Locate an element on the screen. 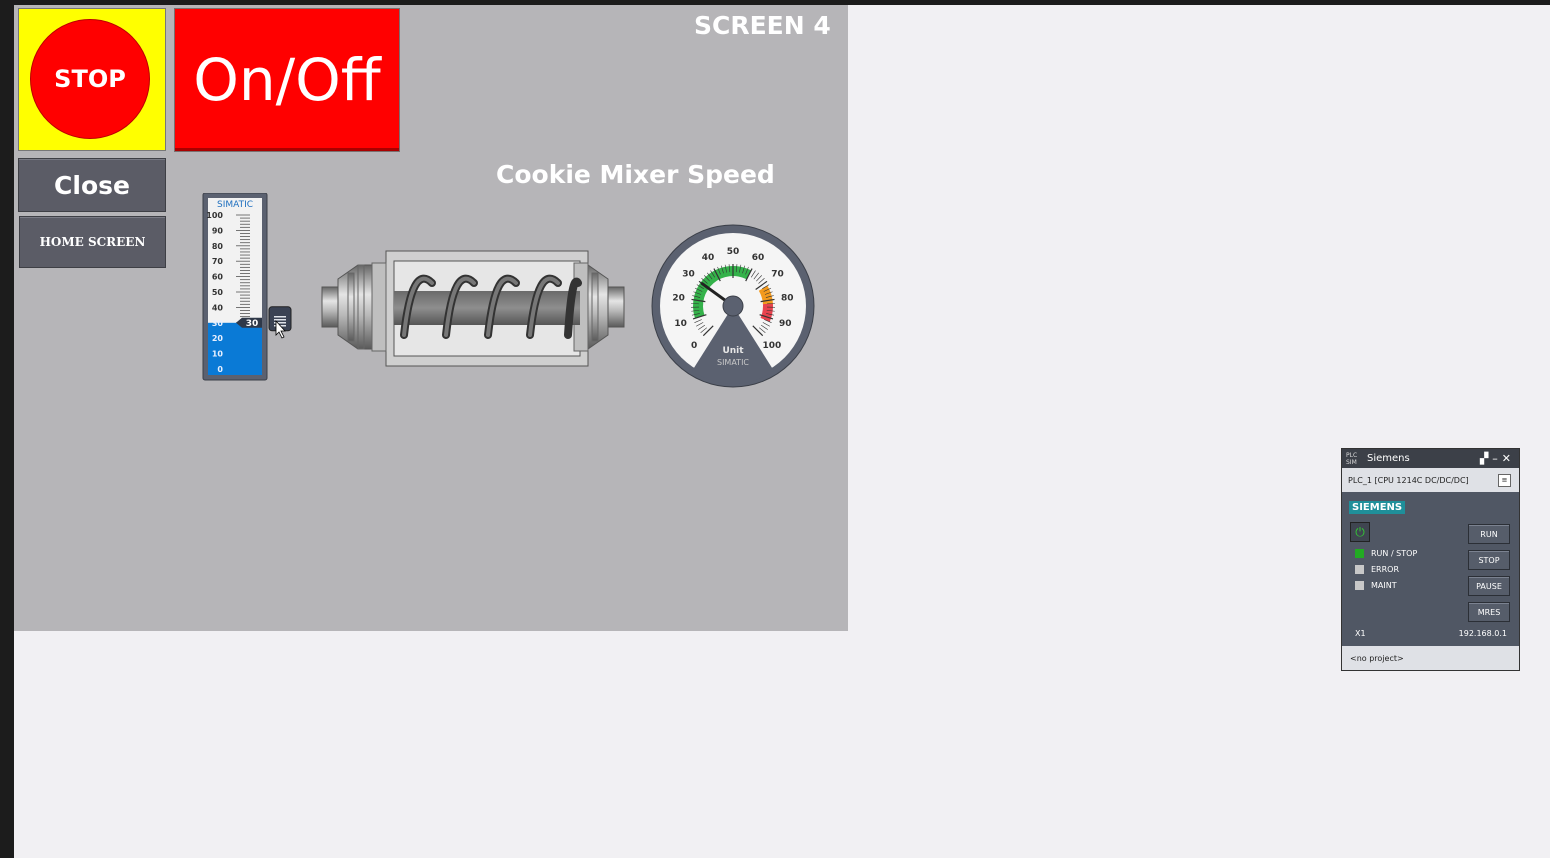 This screenshot has height=858, width=1550. stop-button-frame: STOP is located at coordinates (92, 79).